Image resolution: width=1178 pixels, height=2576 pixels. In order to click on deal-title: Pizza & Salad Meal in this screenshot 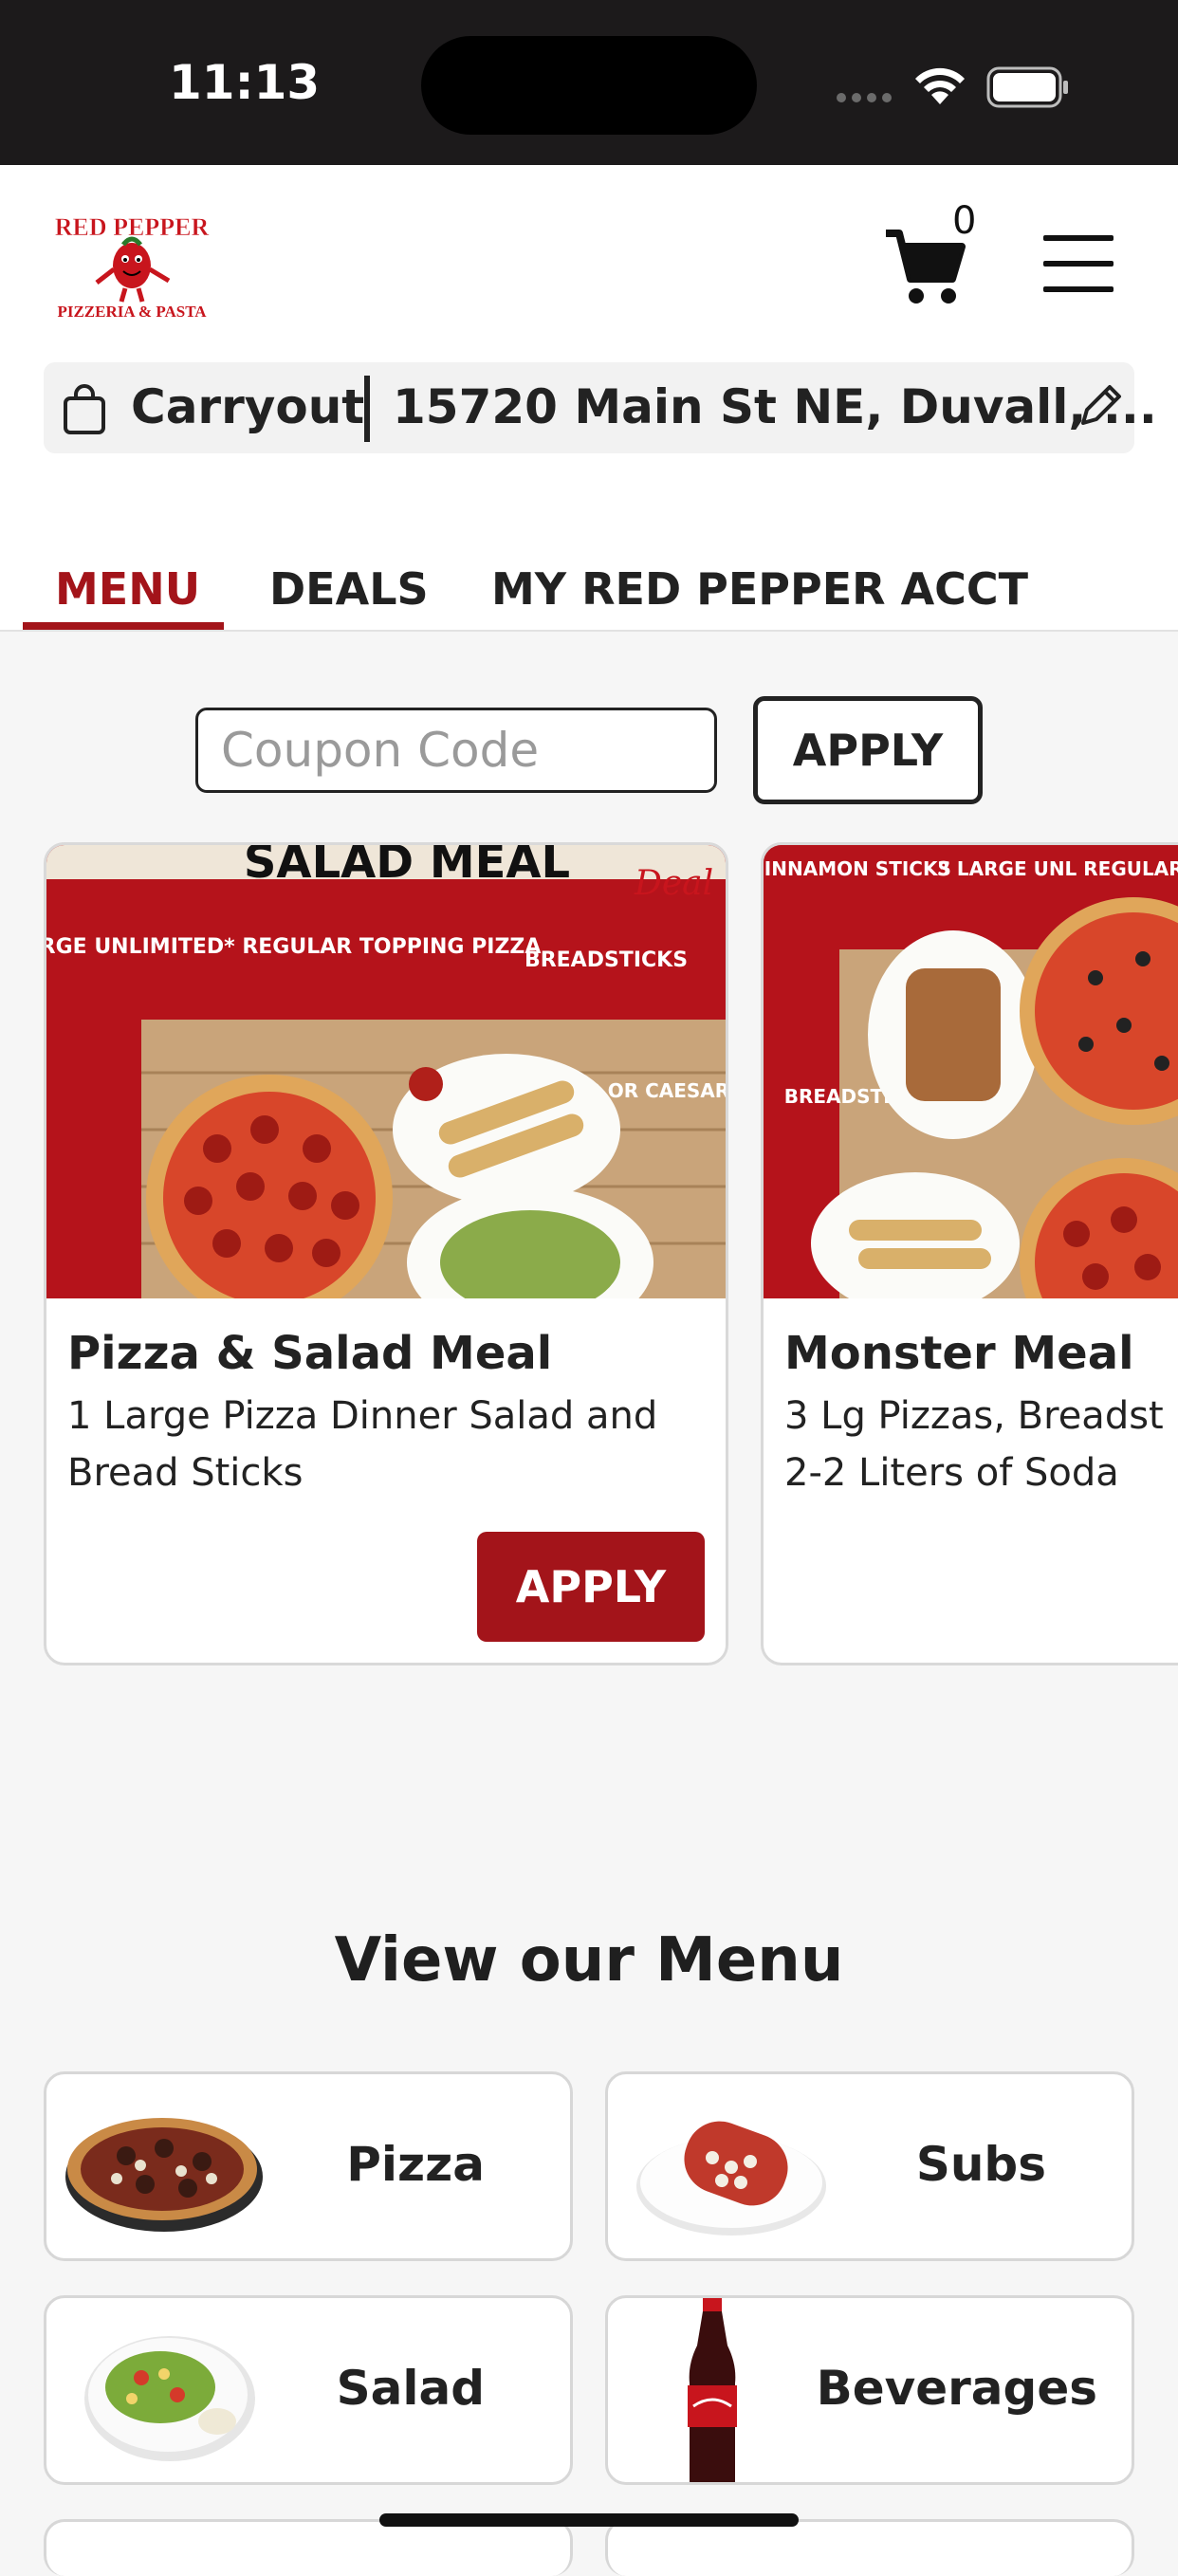, I will do `click(310, 1353)`.